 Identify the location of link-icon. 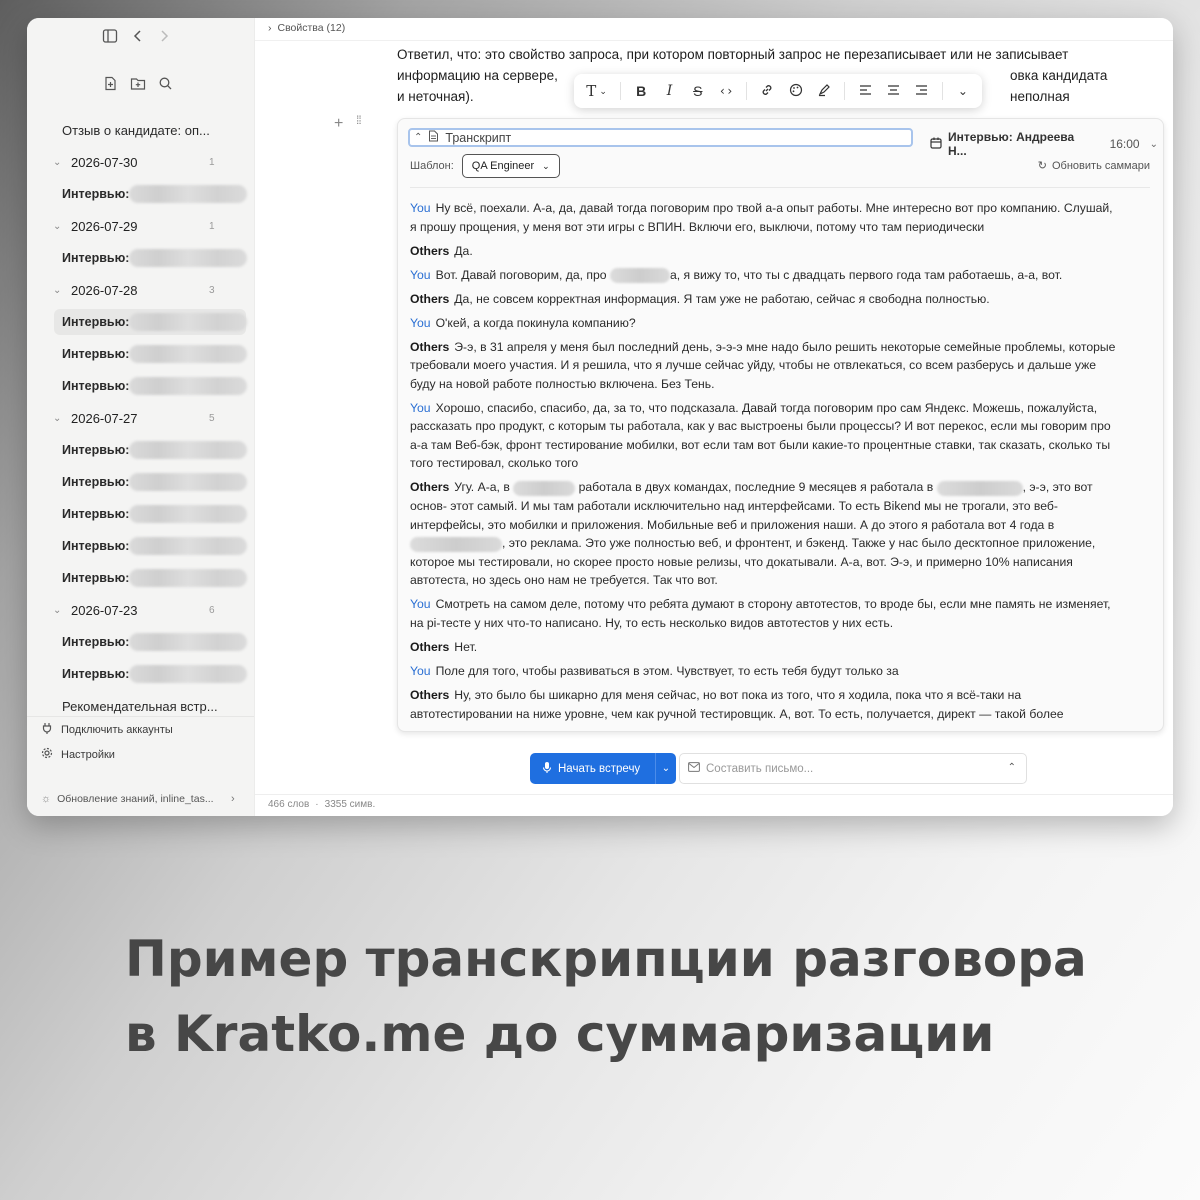
(767, 91).